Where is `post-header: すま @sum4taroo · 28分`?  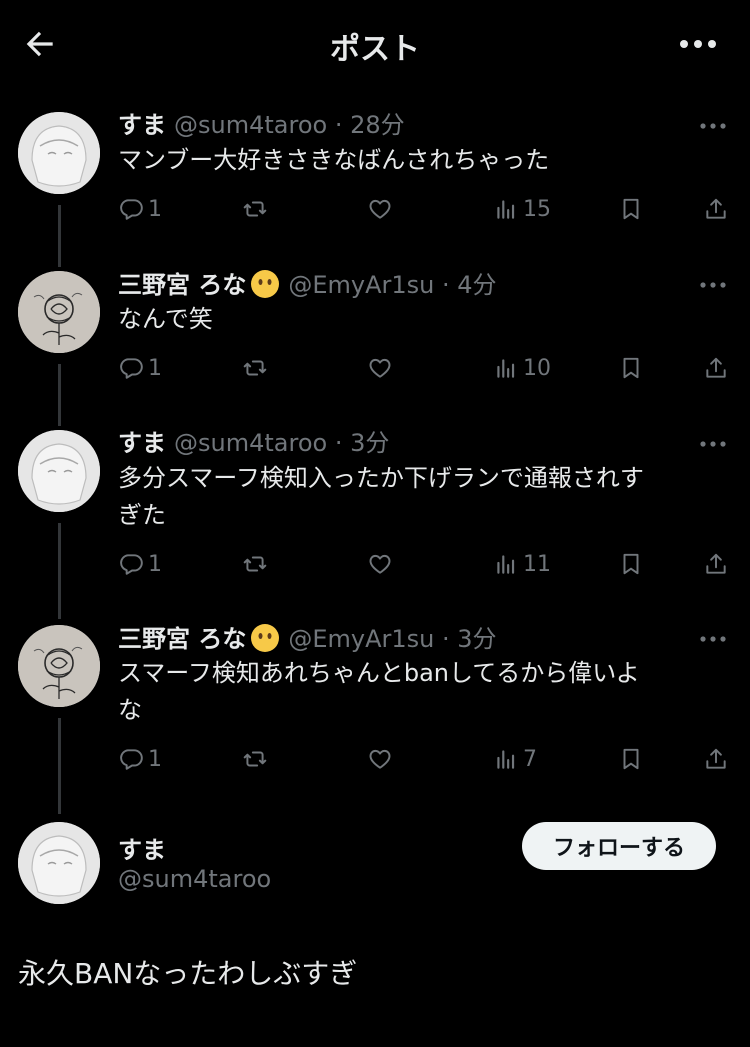 post-header: すま @sum4taroo · 28分 is located at coordinates (261, 125).